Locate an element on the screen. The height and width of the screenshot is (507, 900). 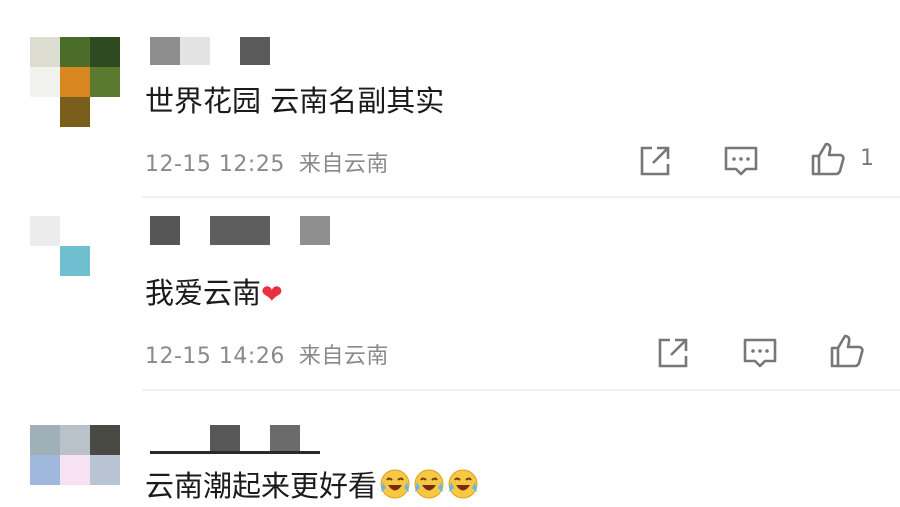
username is located at coordinates (235, 440).